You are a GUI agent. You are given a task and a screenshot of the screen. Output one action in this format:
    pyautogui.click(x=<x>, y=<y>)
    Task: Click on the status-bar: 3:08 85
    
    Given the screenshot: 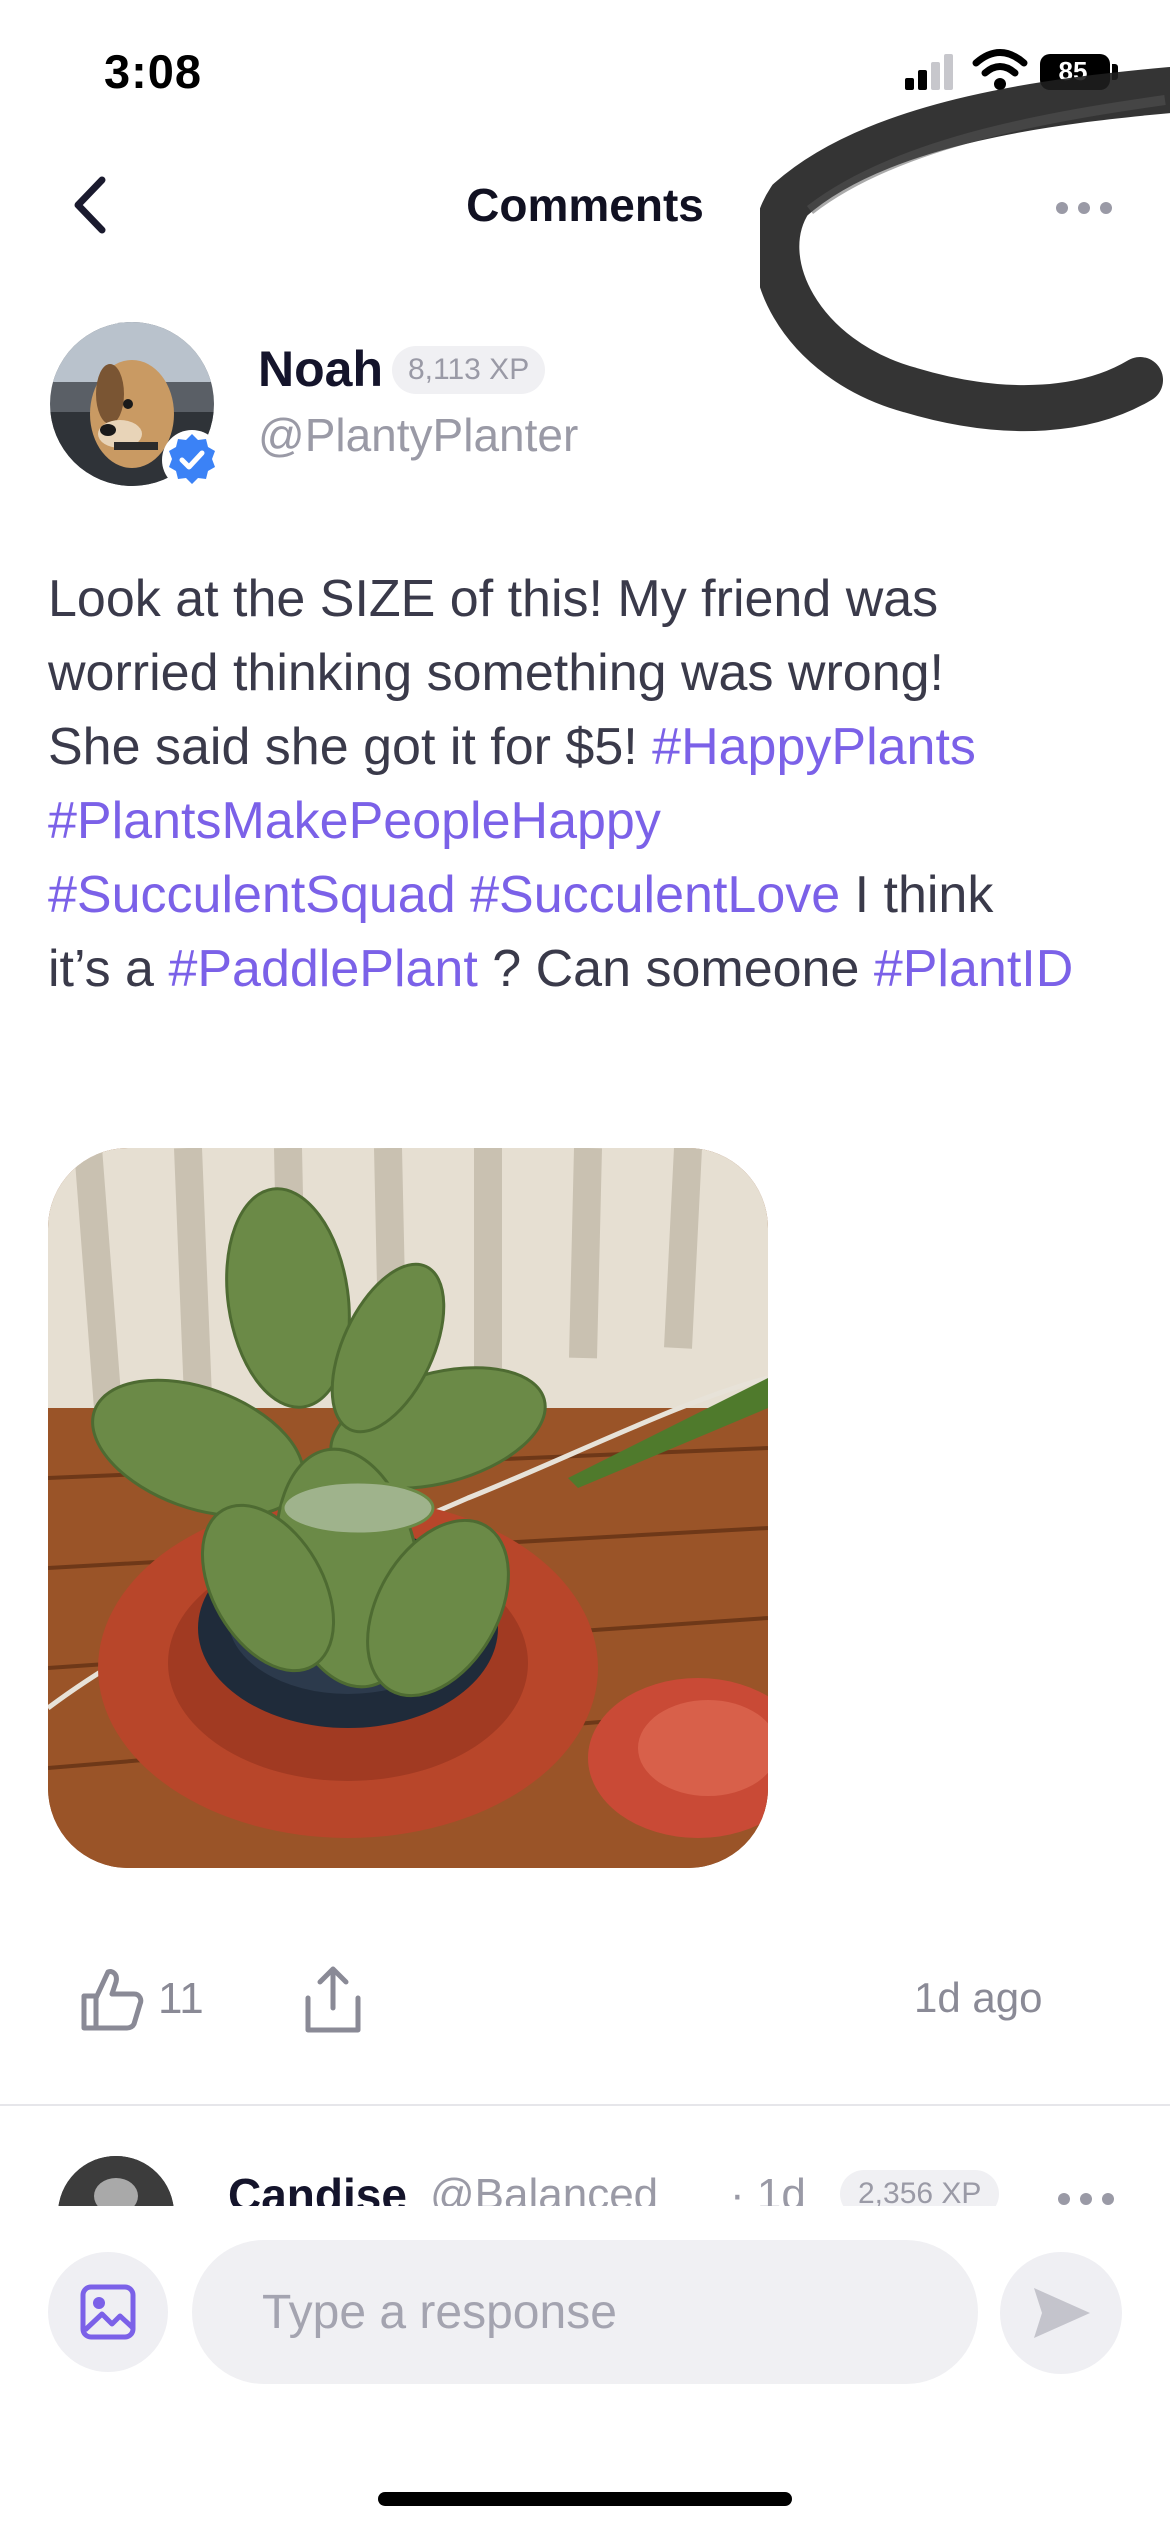 What is the action you would take?
    pyautogui.click(x=585, y=75)
    